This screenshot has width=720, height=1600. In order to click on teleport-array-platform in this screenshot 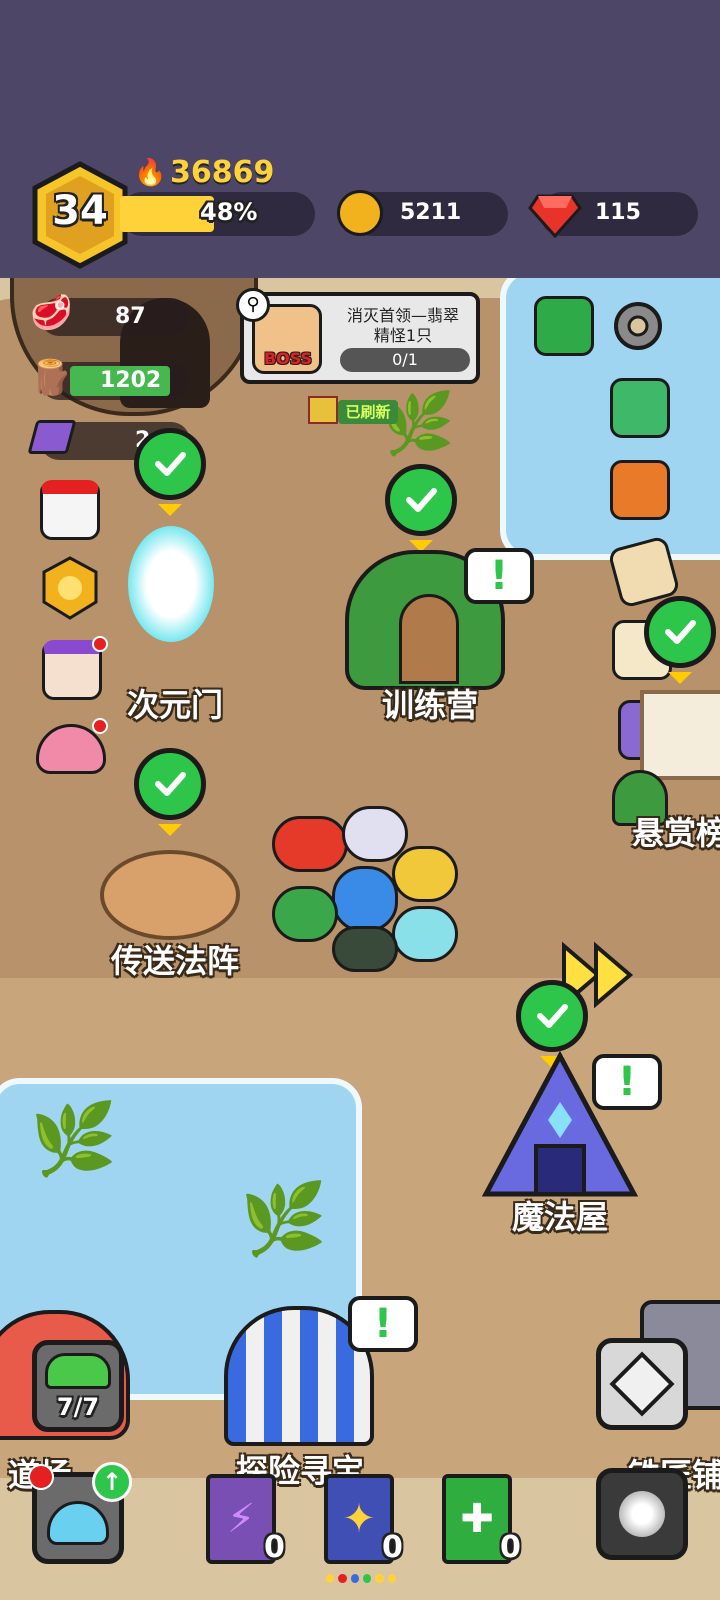, I will do `click(170, 895)`.